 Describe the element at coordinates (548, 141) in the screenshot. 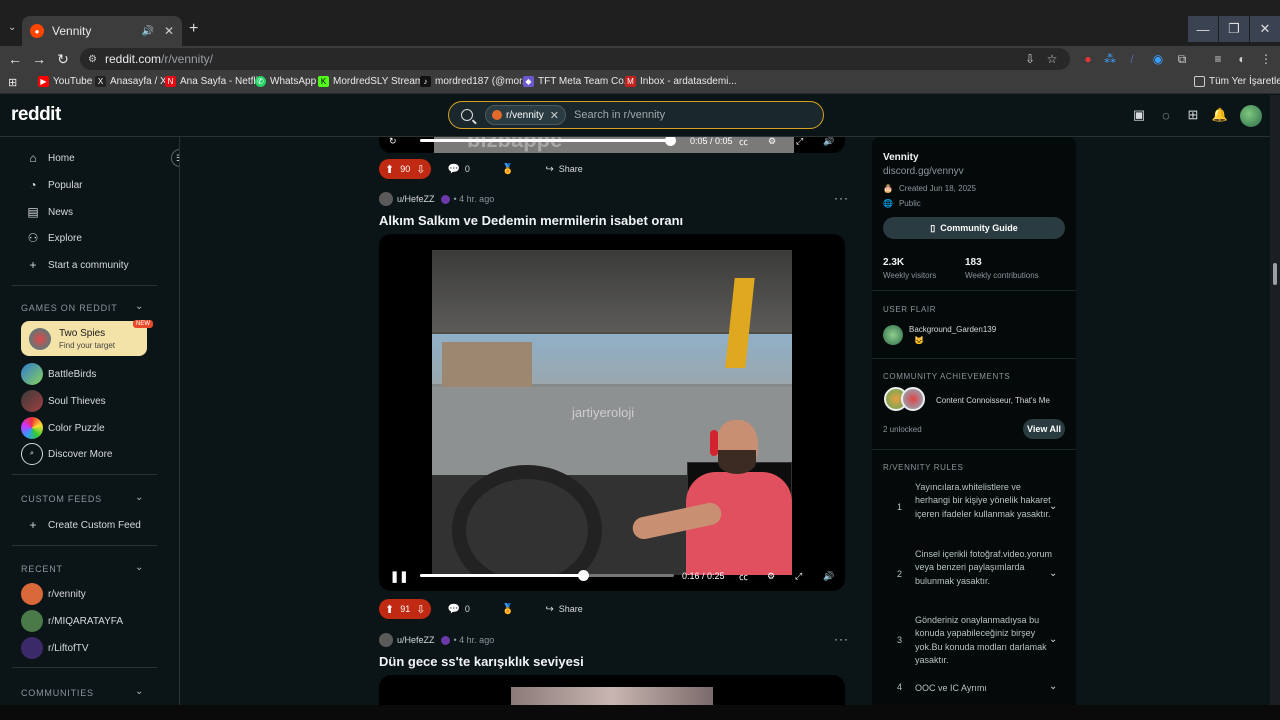

I see `previous-seek-bar` at that location.